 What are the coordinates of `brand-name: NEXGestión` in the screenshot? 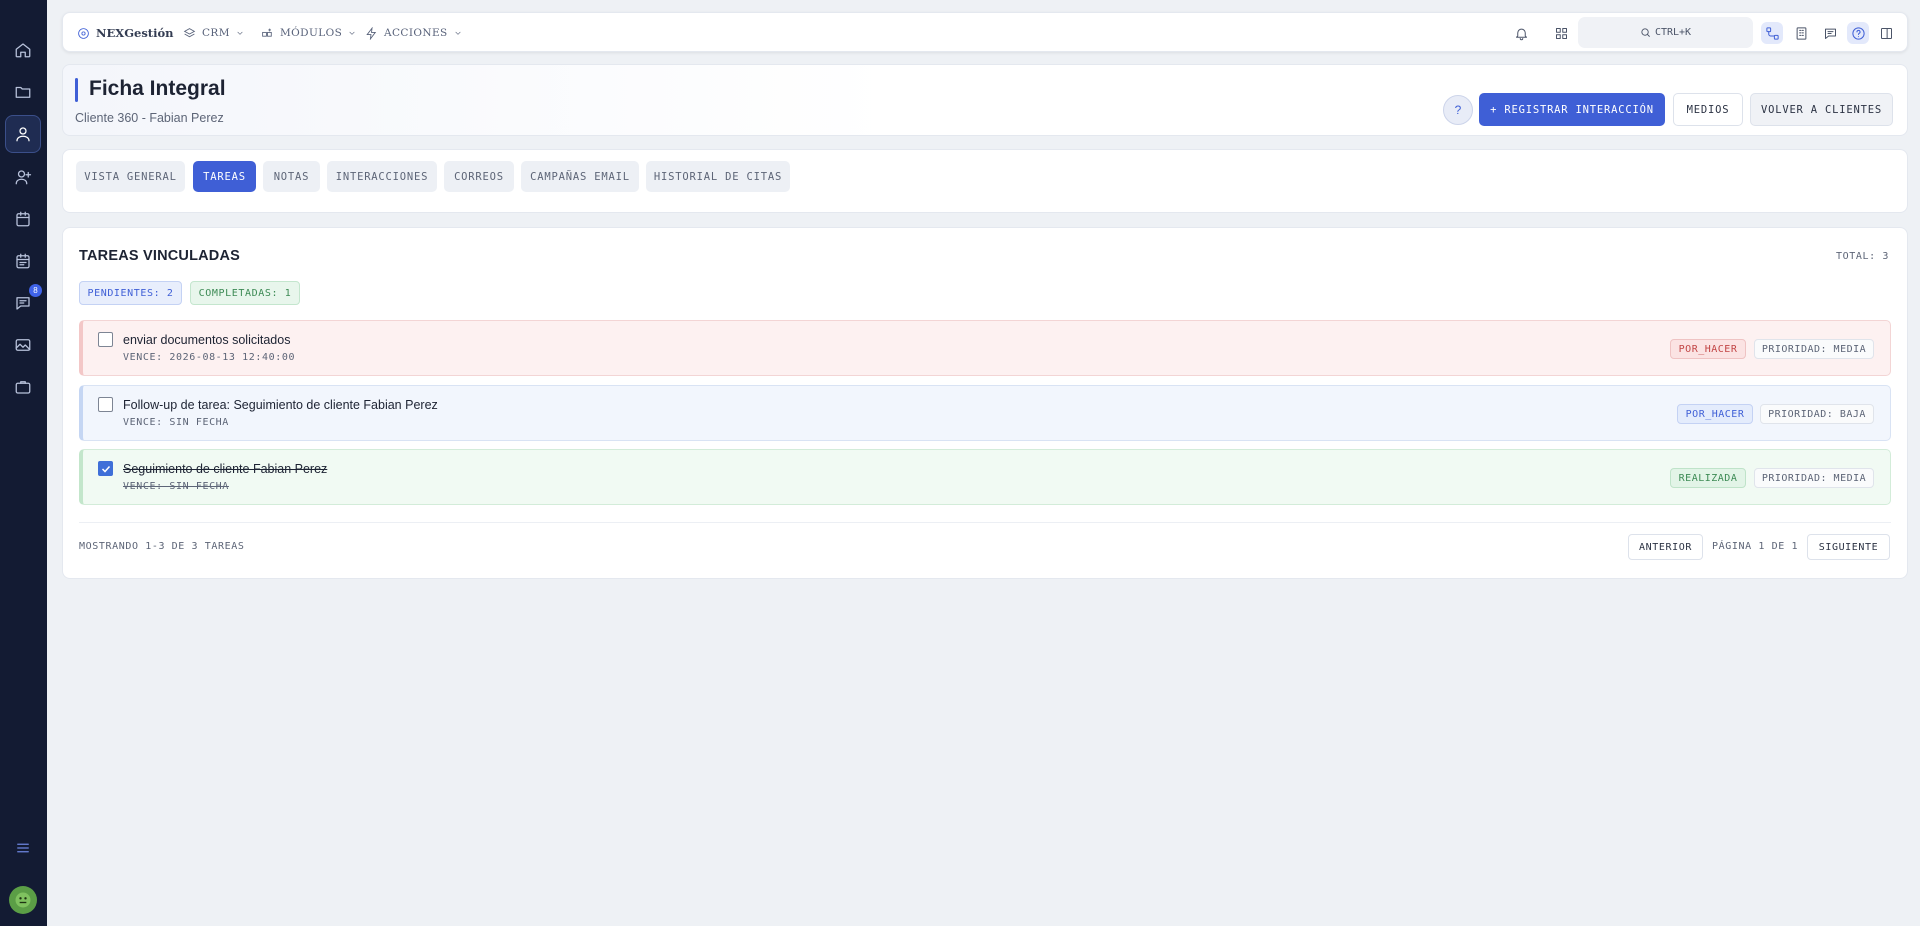 It's located at (135, 33).